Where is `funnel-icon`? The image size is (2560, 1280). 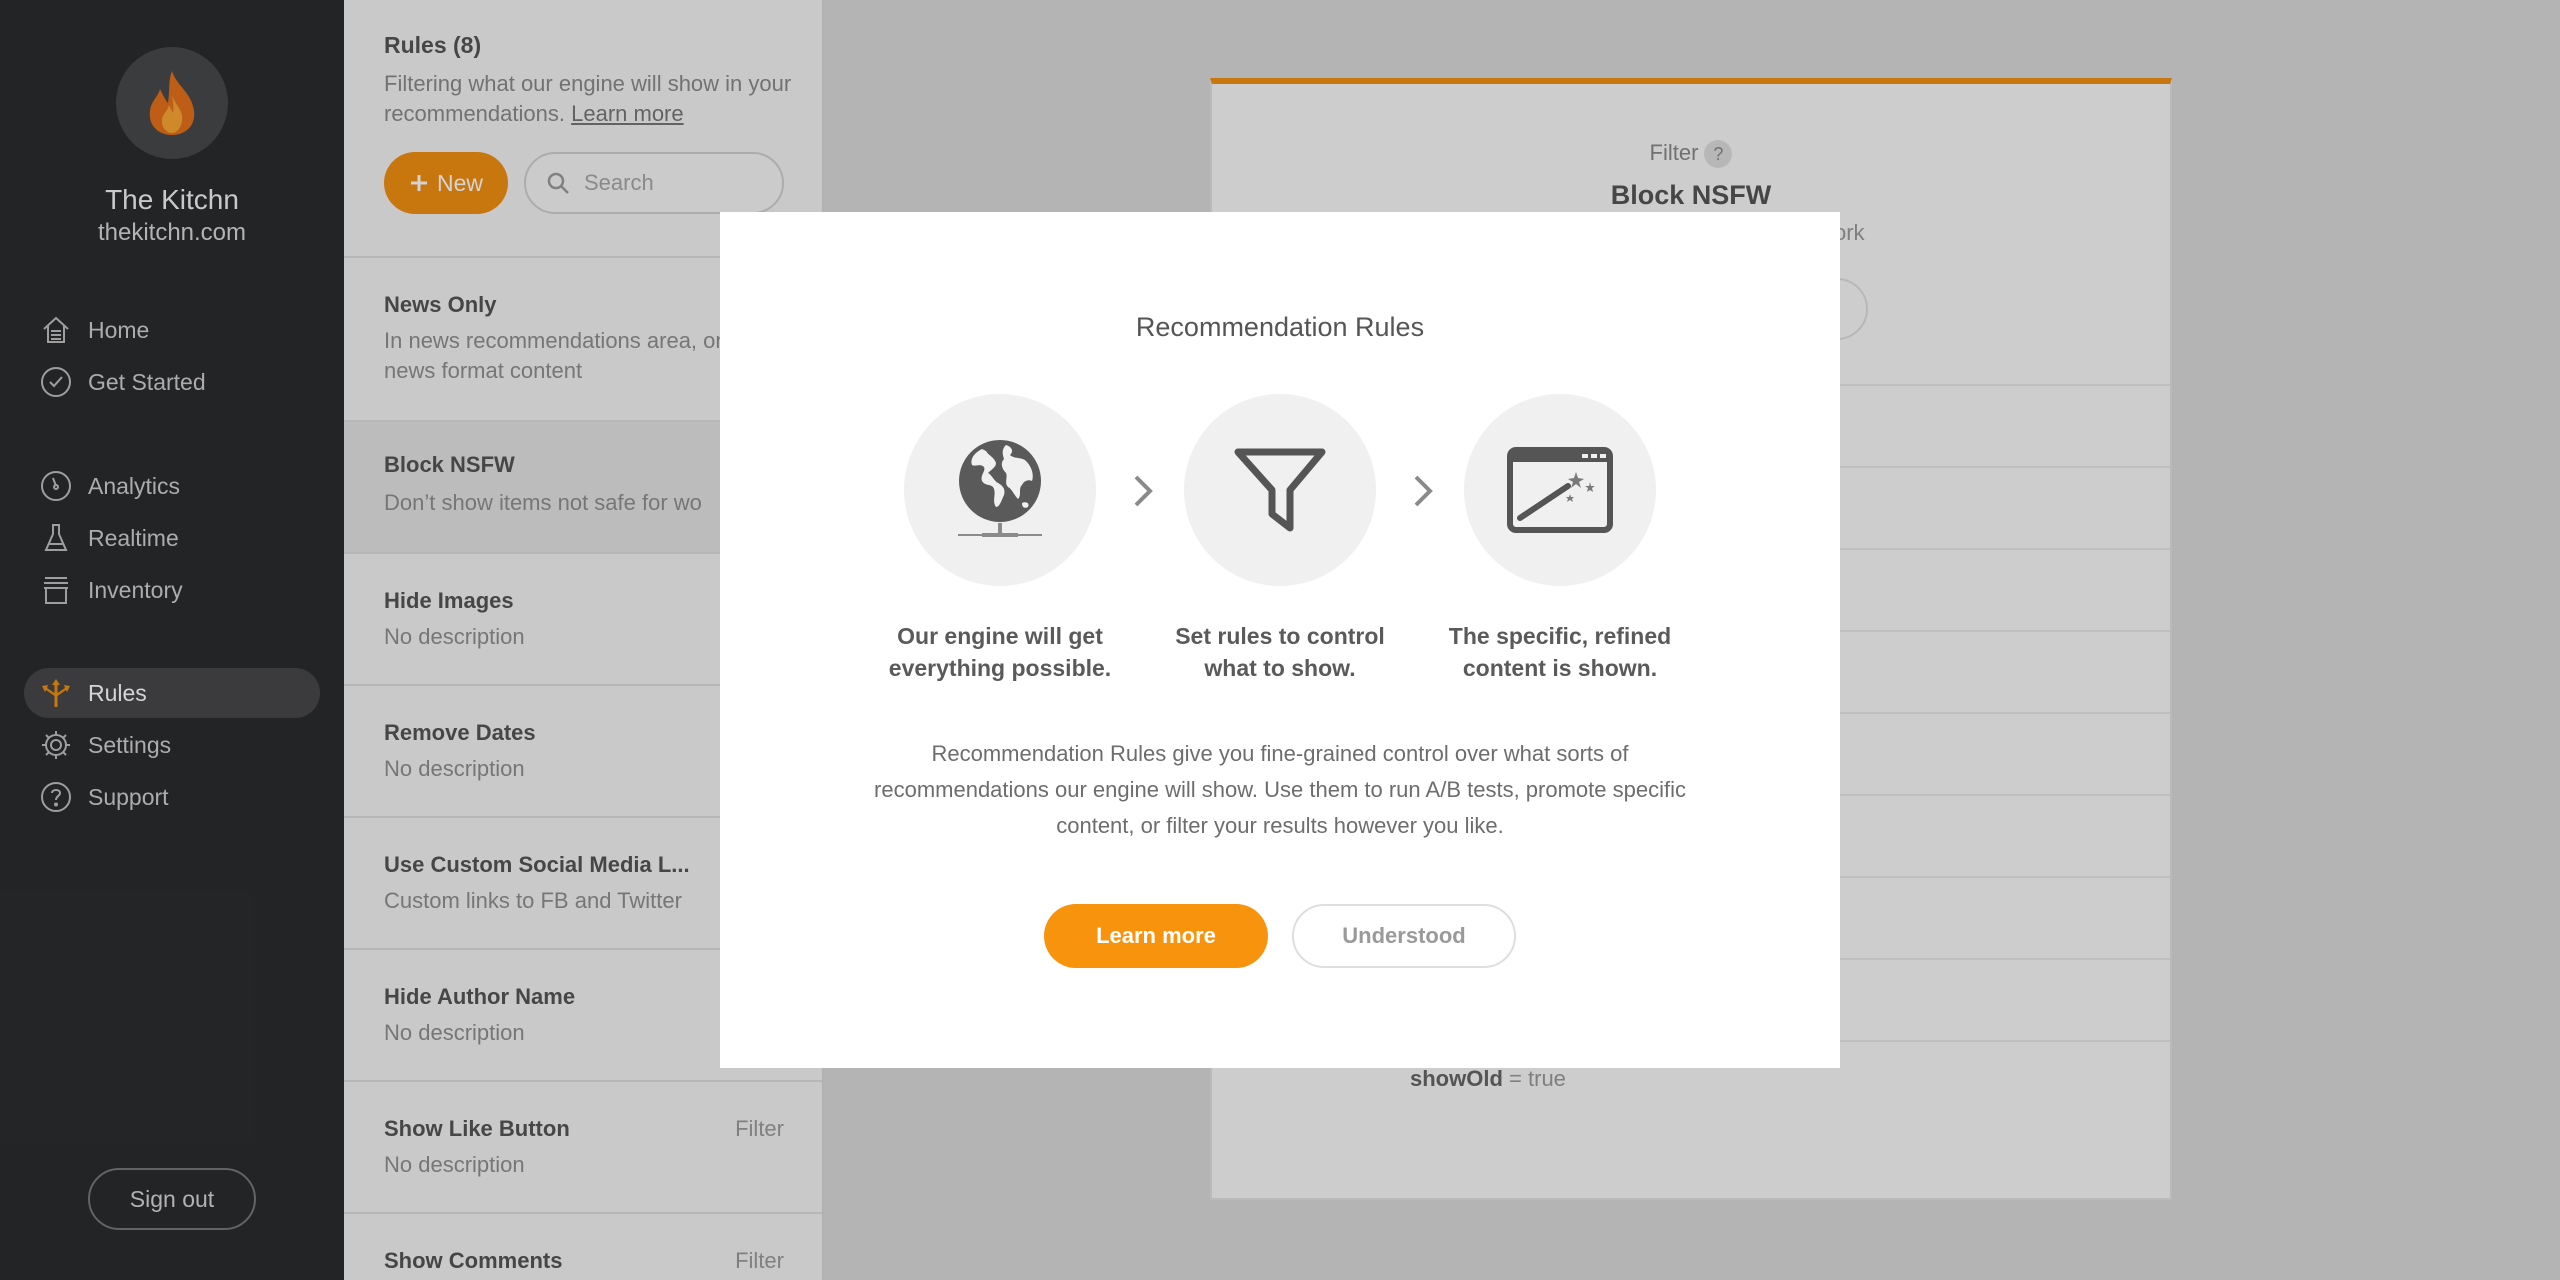 funnel-icon is located at coordinates (1280, 490).